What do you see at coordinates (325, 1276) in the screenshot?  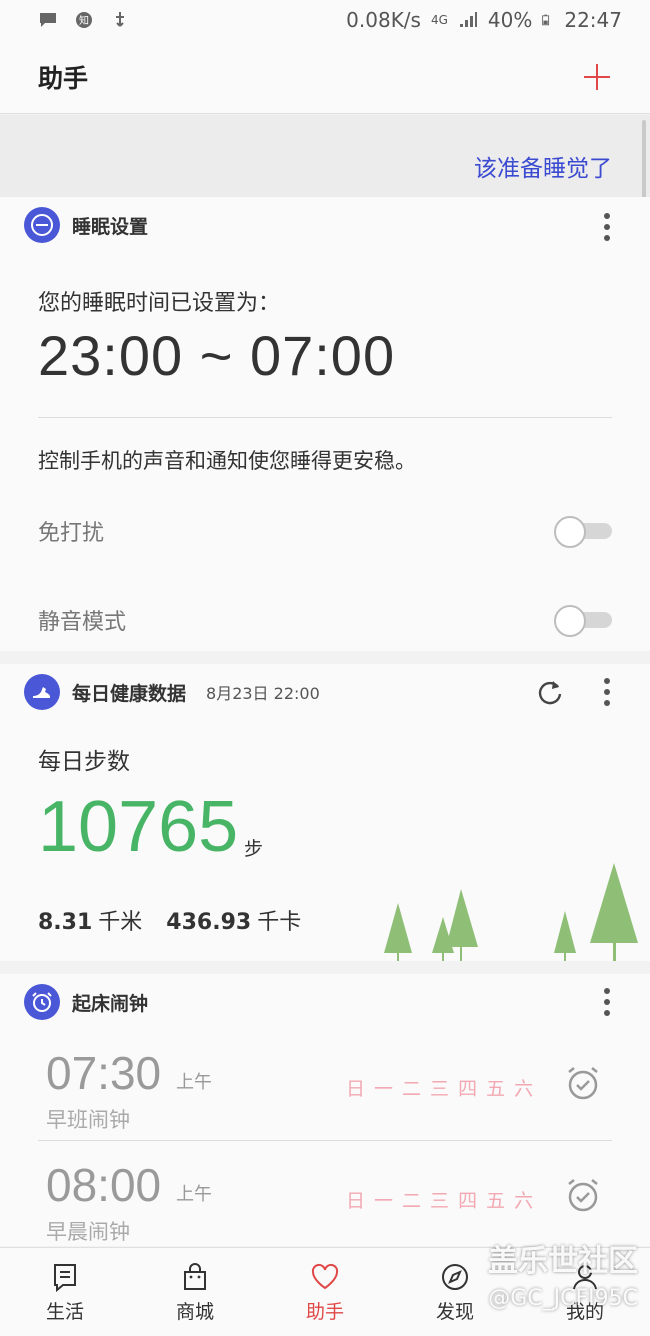 I see `heart-icon` at bounding box center [325, 1276].